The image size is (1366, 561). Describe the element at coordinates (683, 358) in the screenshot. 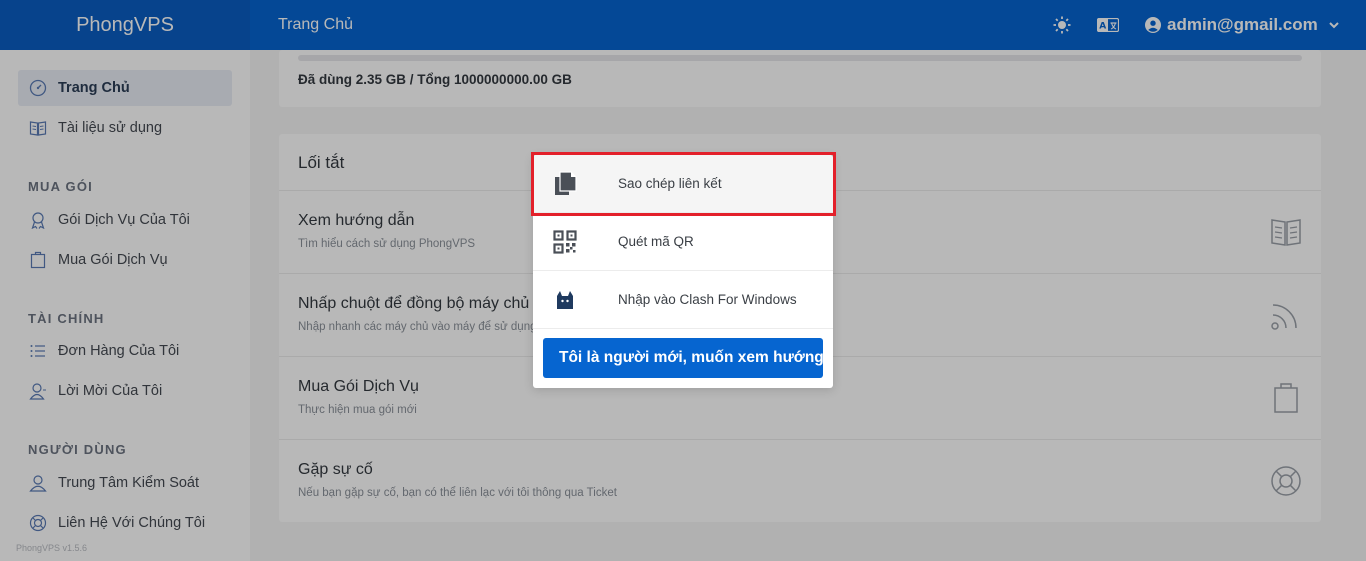

I see `new-user-guide-button: Tôi là người mới, muốn xem hướng dẫn` at that location.